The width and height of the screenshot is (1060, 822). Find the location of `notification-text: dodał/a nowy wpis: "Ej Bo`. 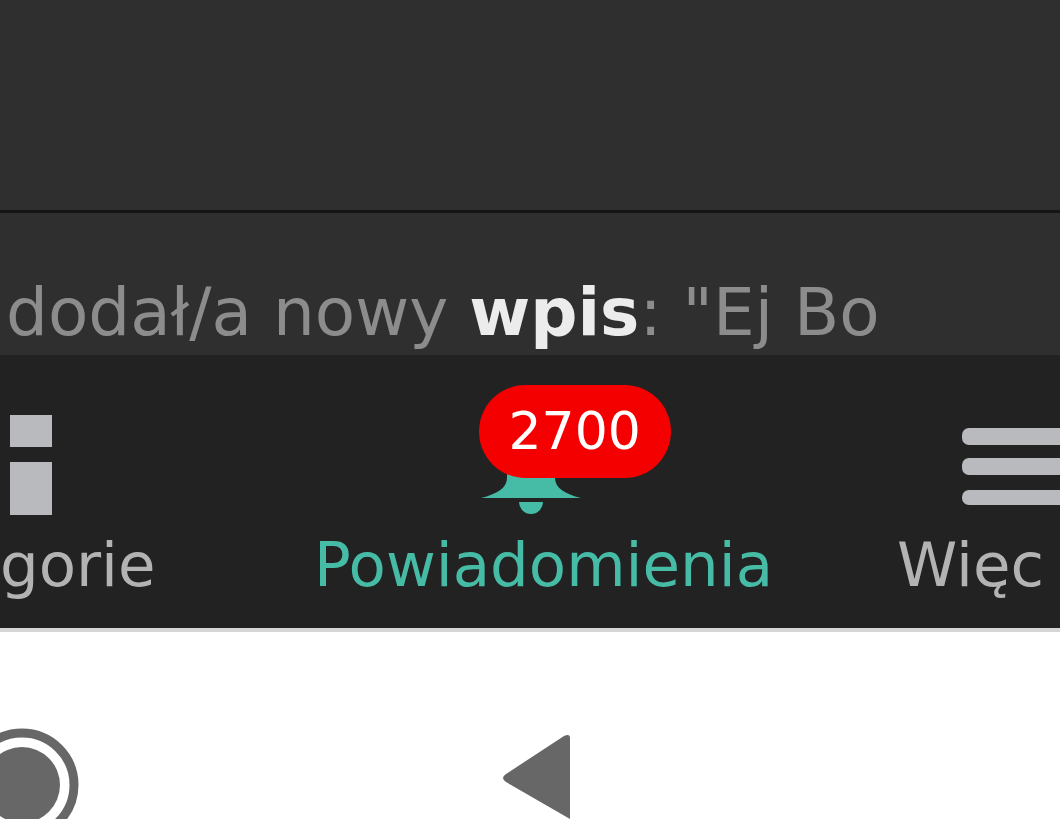

notification-text: dodał/a nowy wpis: "Ej Bo is located at coordinates (443, 313).